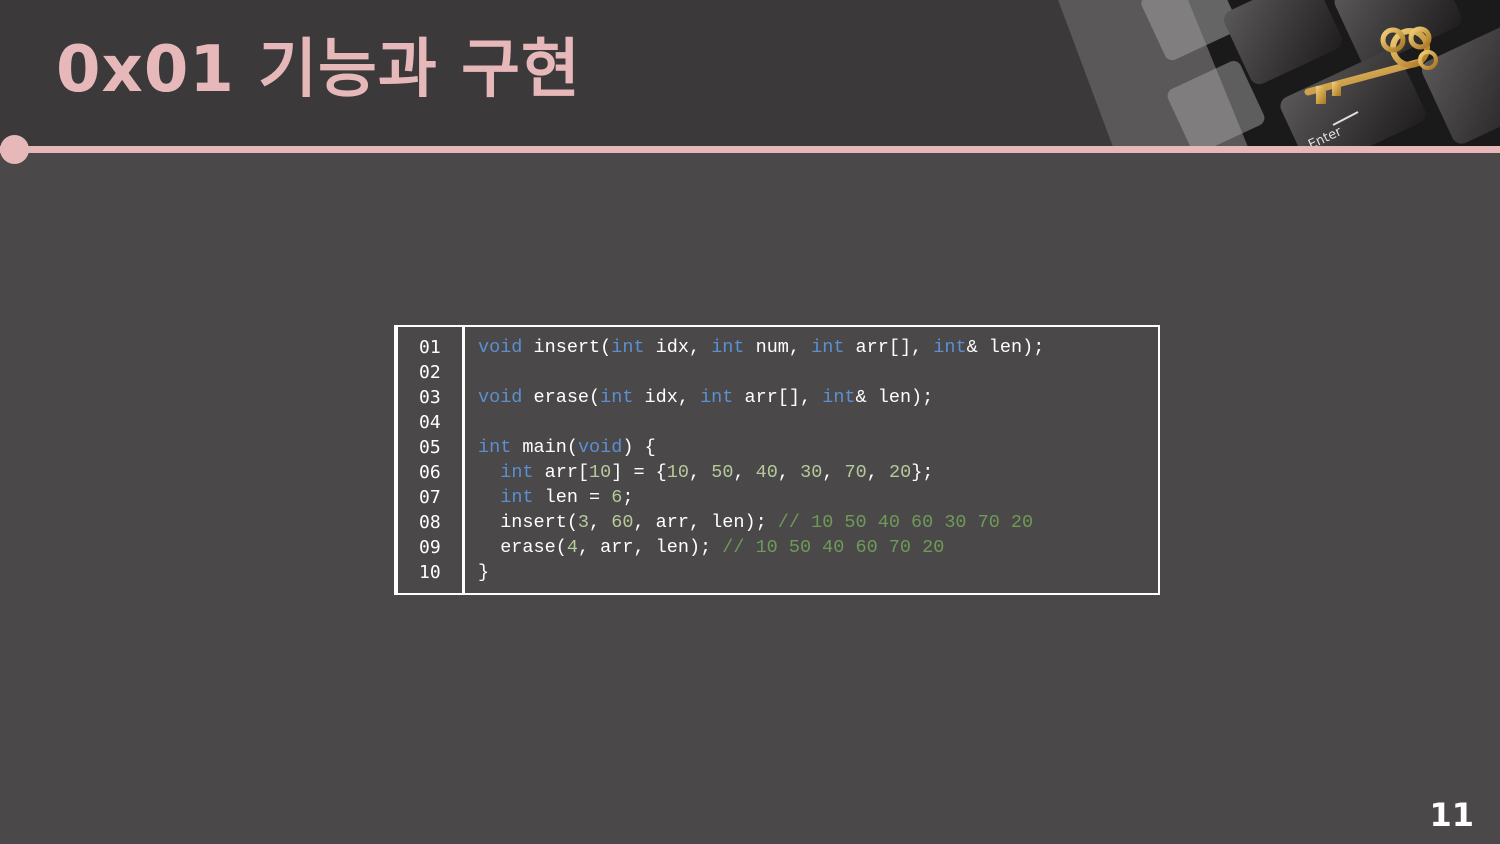 The image size is (1500, 844). I want to click on code-token: 50, so click(722, 472).